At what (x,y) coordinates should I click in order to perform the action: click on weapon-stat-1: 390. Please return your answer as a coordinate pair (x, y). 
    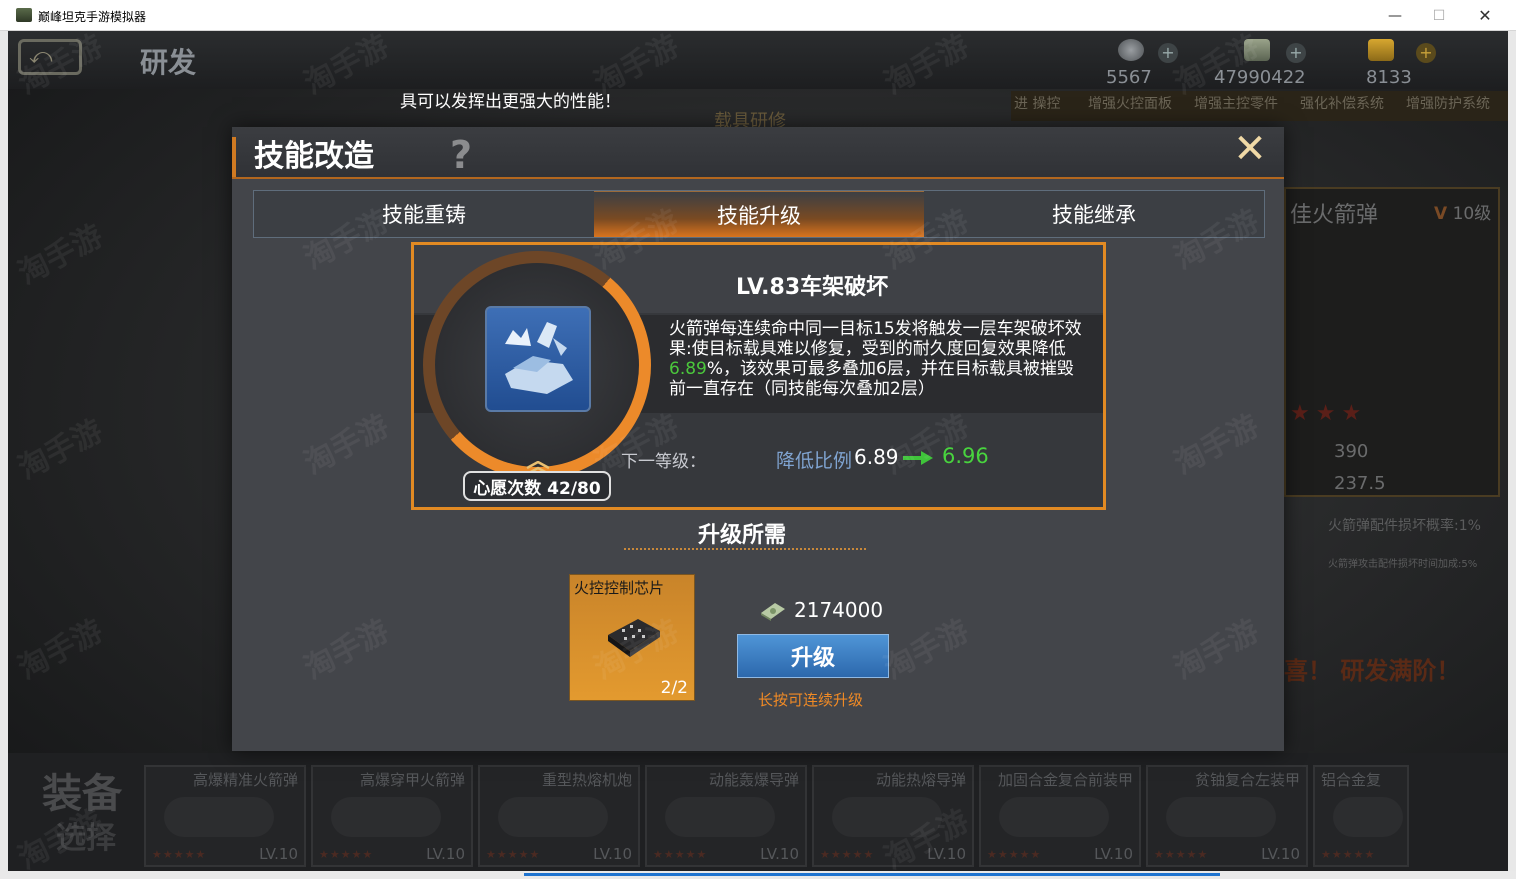
    Looking at the image, I should click on (1351, 451).